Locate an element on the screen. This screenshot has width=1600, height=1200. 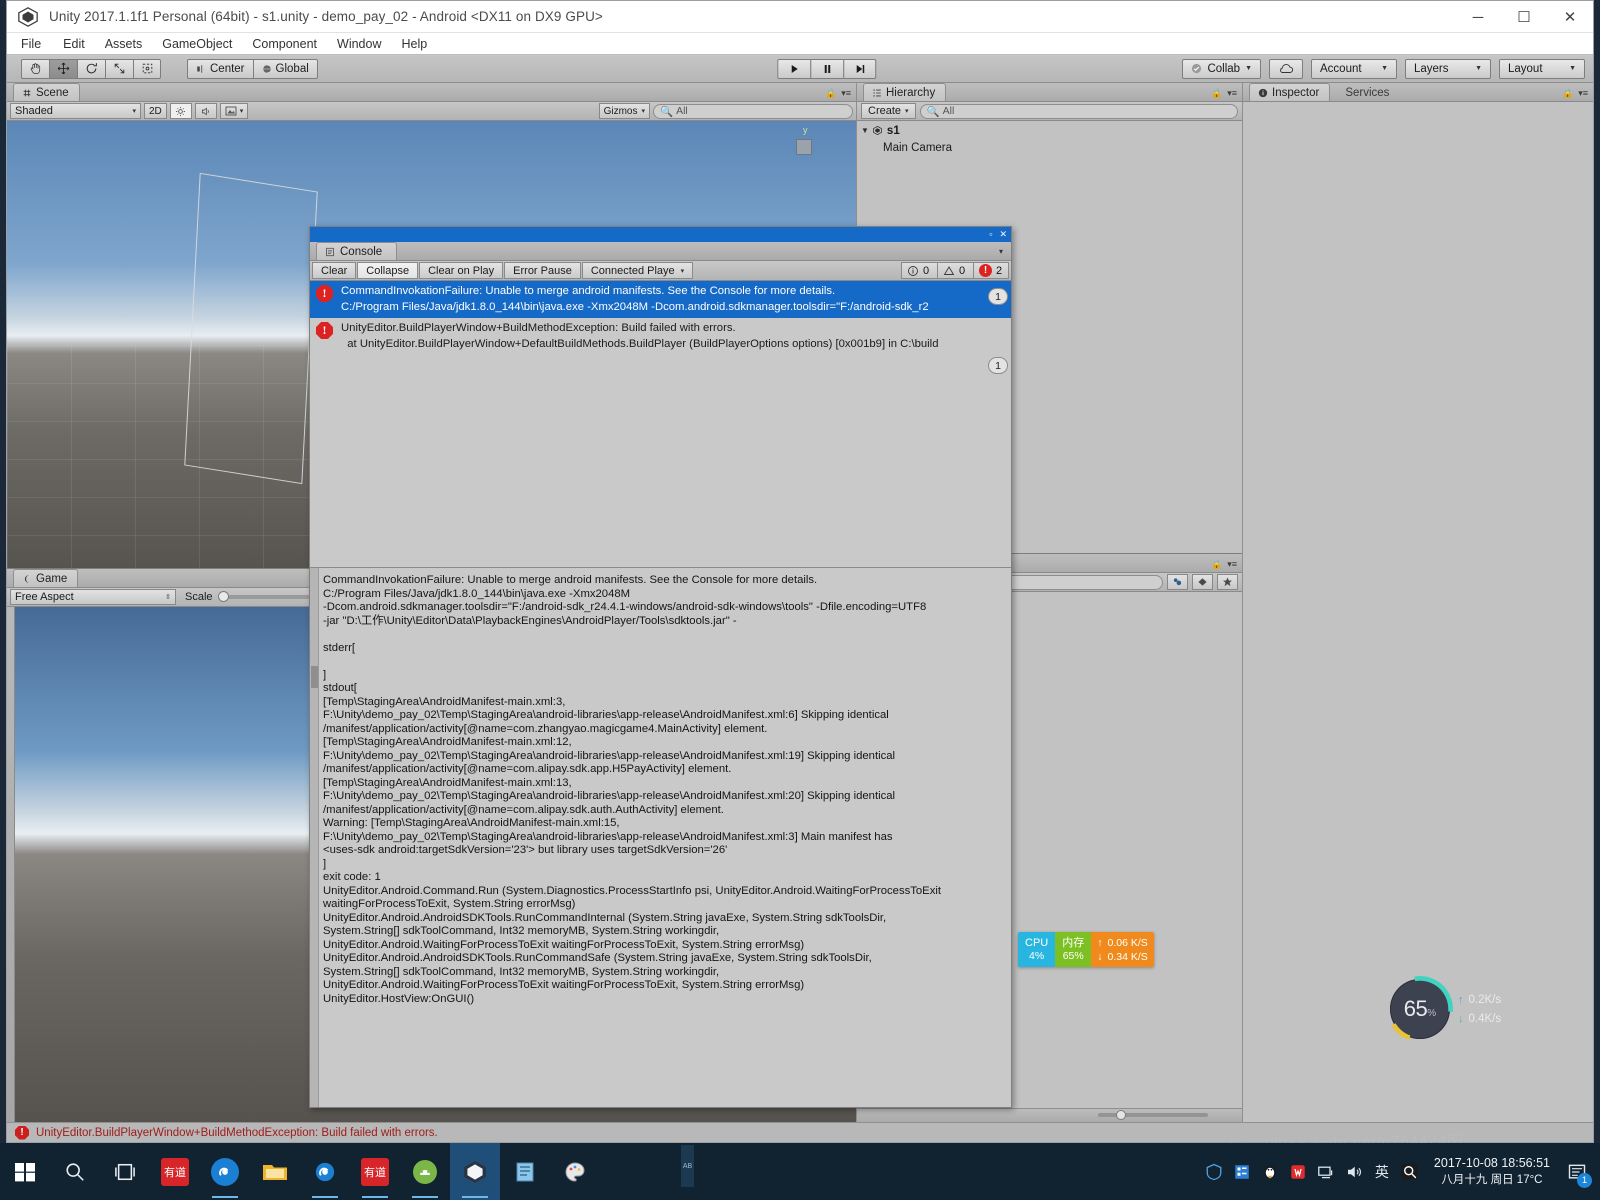
taskbar-search-button is located at coordinates (75, 1171).